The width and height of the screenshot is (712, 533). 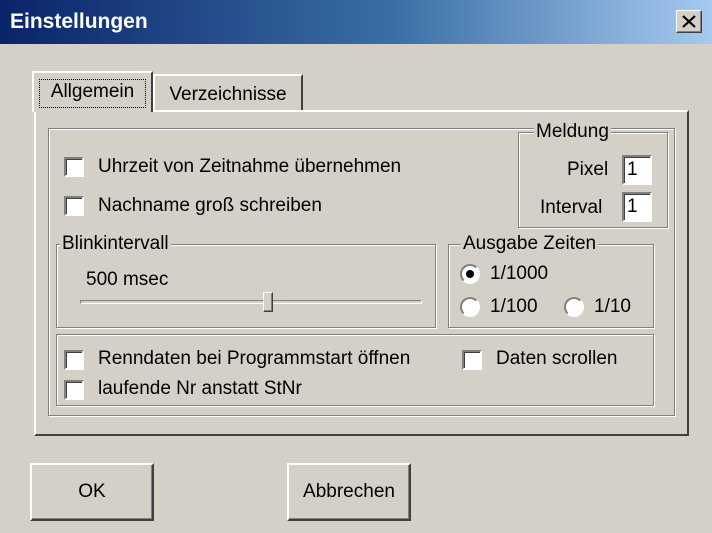 I want to click on nachname-label: Nachname groß schreiben, so click(x=210, y=205).